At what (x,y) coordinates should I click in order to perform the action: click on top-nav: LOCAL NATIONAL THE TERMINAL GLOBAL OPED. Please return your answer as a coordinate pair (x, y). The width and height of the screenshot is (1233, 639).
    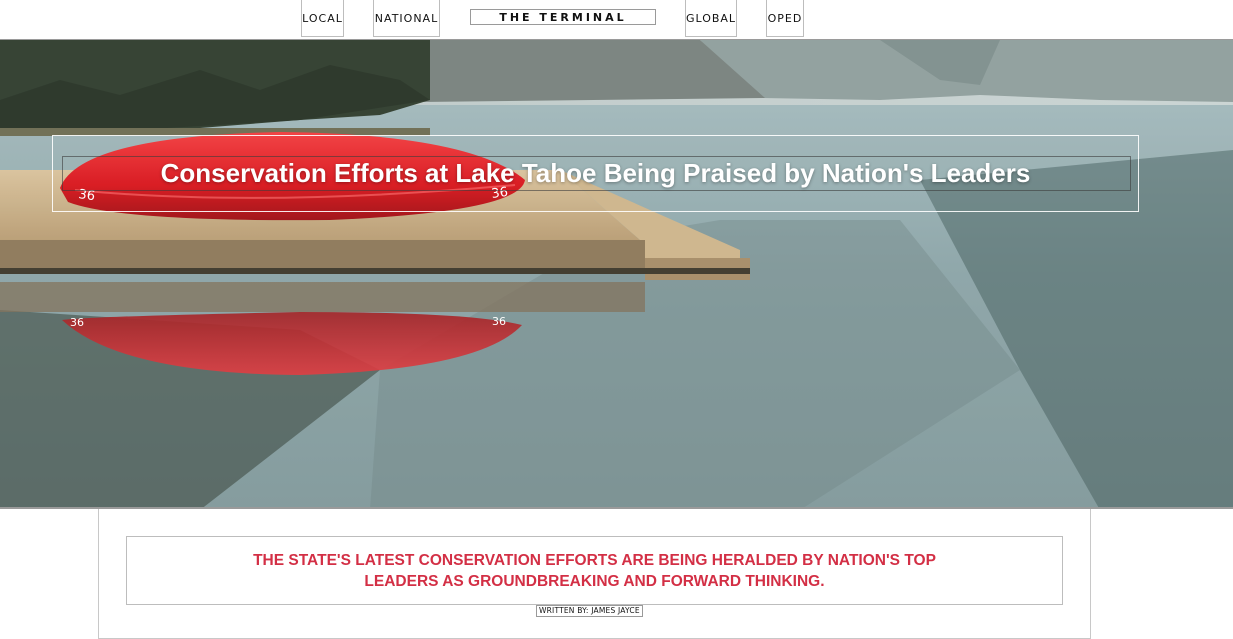
    Looking at the image, I should click on (616, 19).